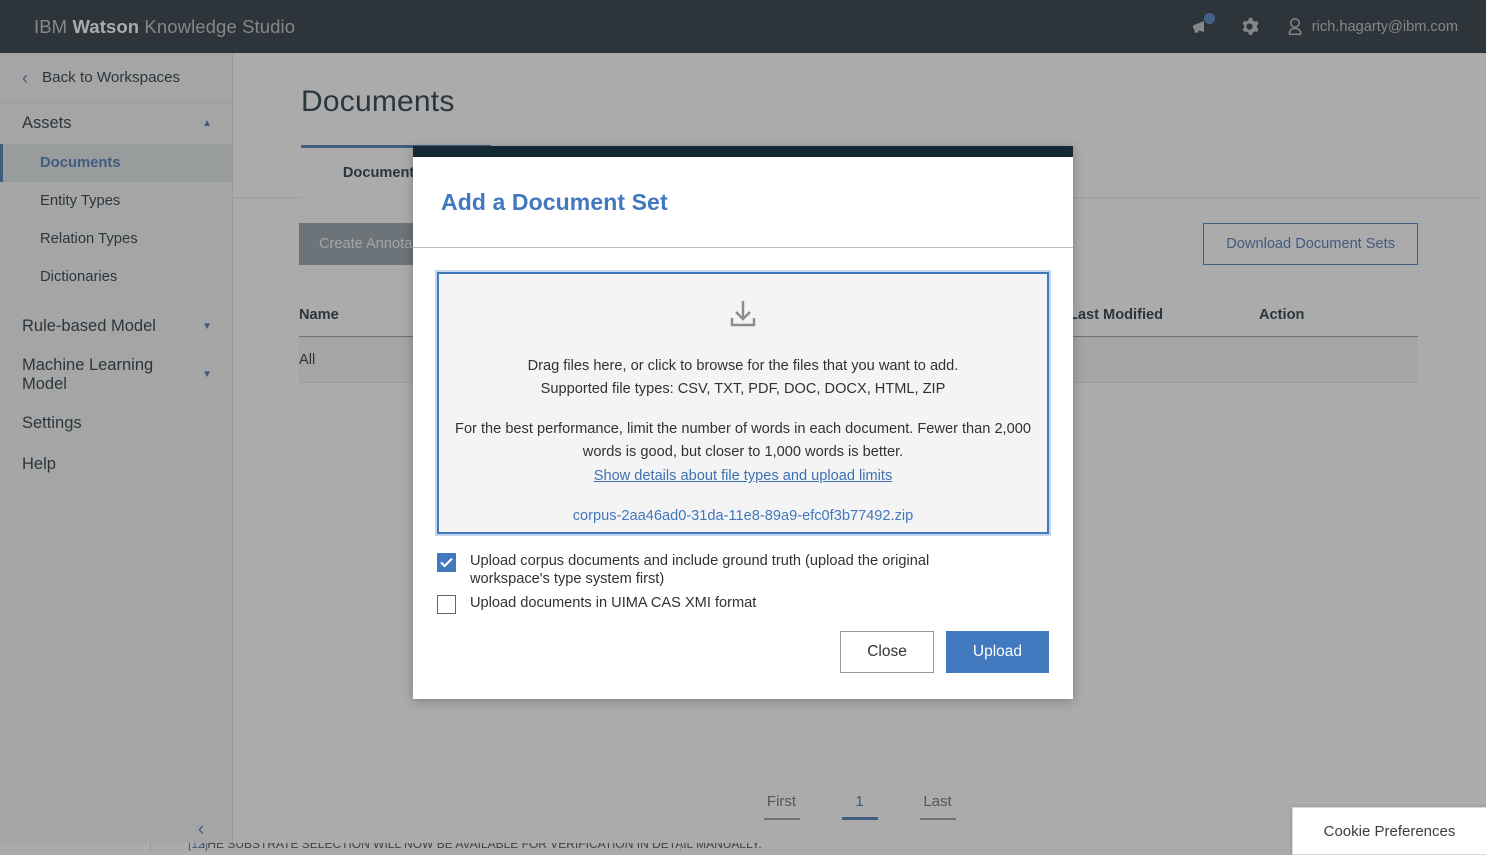 Image resolution: width=1486 pixels, height=855 pixels. I want to click on checkbox-uima-cas-xmi, so click(446, 605).